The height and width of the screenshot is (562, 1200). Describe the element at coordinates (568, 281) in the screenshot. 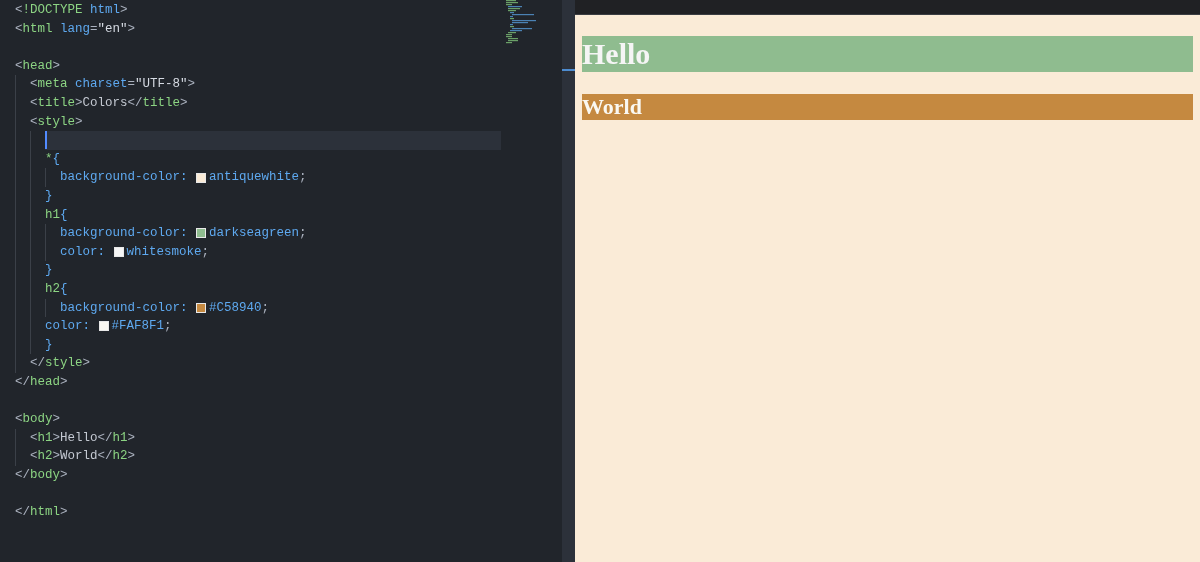

I see `scrollbar-track` at that location.